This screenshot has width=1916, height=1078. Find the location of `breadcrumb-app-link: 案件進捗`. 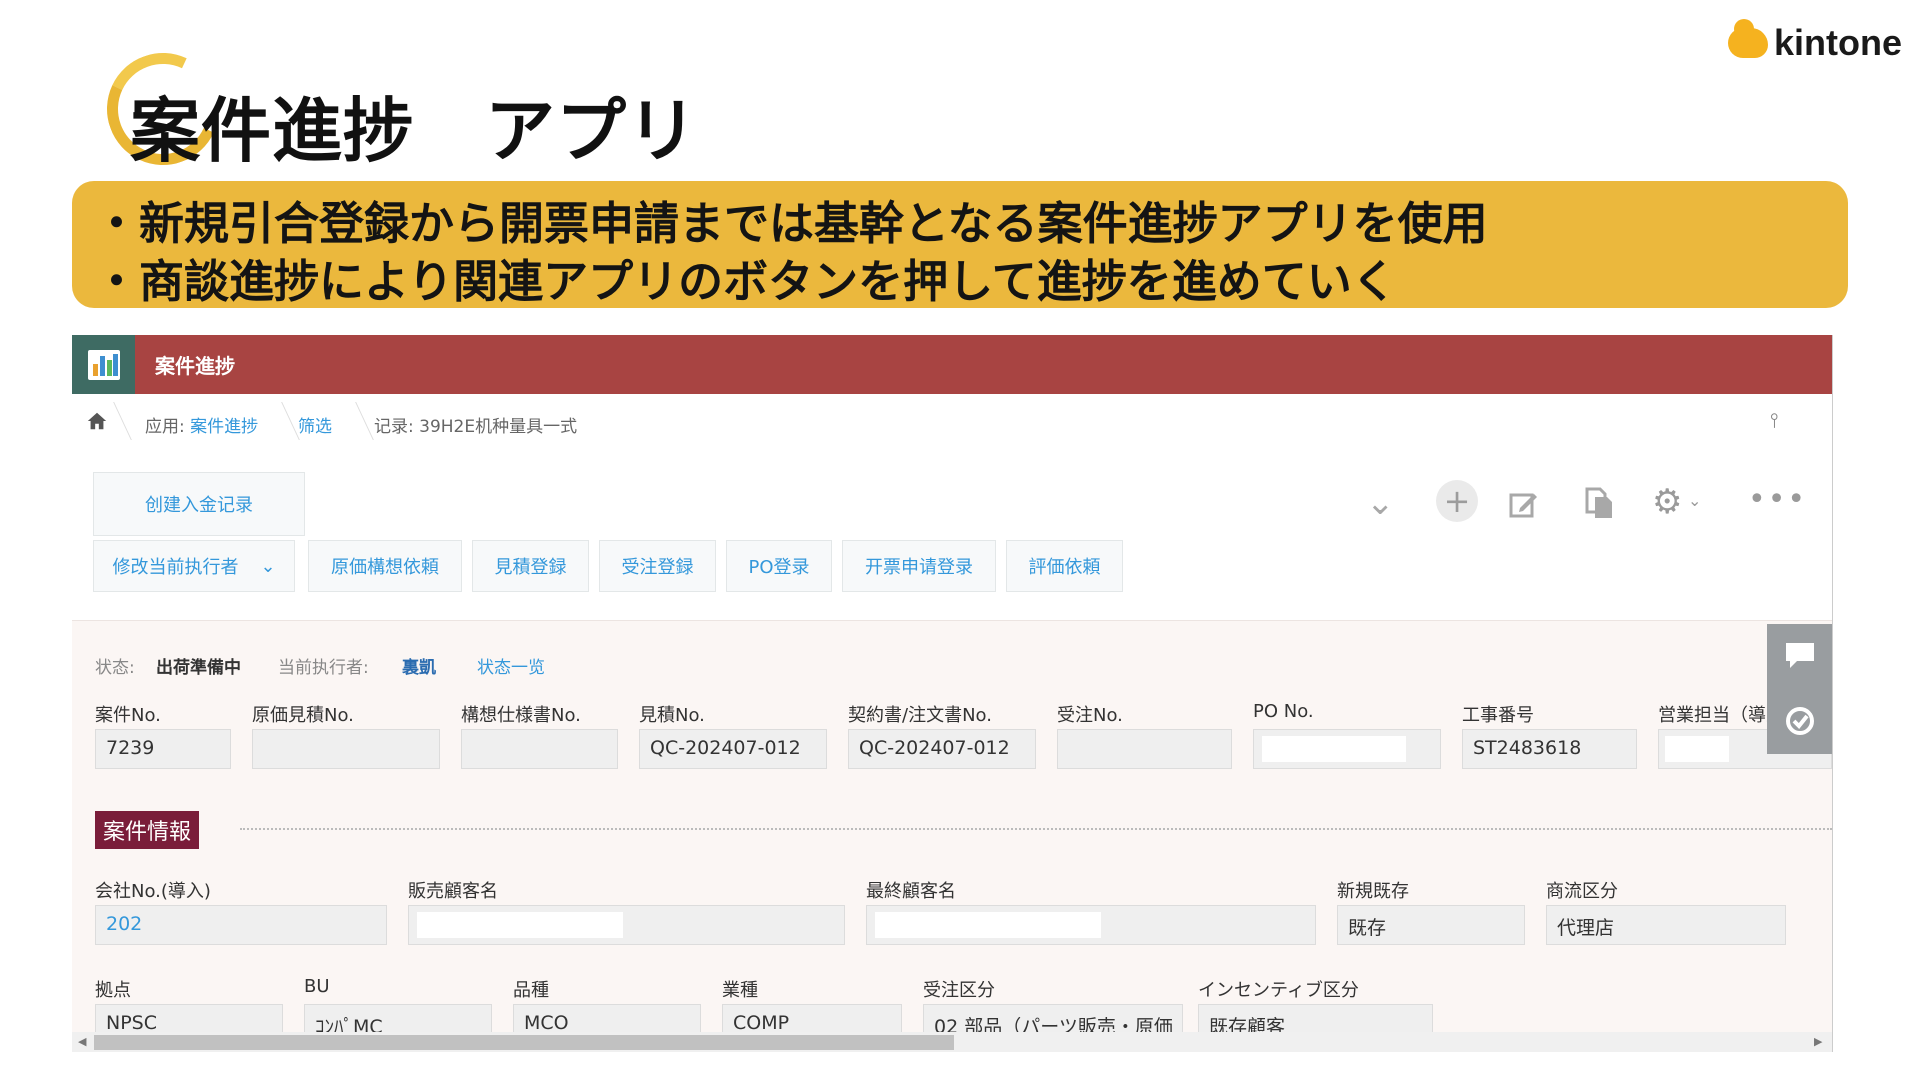

breadcrumb-app-link: 案件進捗 is located at coordinates (224, 427).